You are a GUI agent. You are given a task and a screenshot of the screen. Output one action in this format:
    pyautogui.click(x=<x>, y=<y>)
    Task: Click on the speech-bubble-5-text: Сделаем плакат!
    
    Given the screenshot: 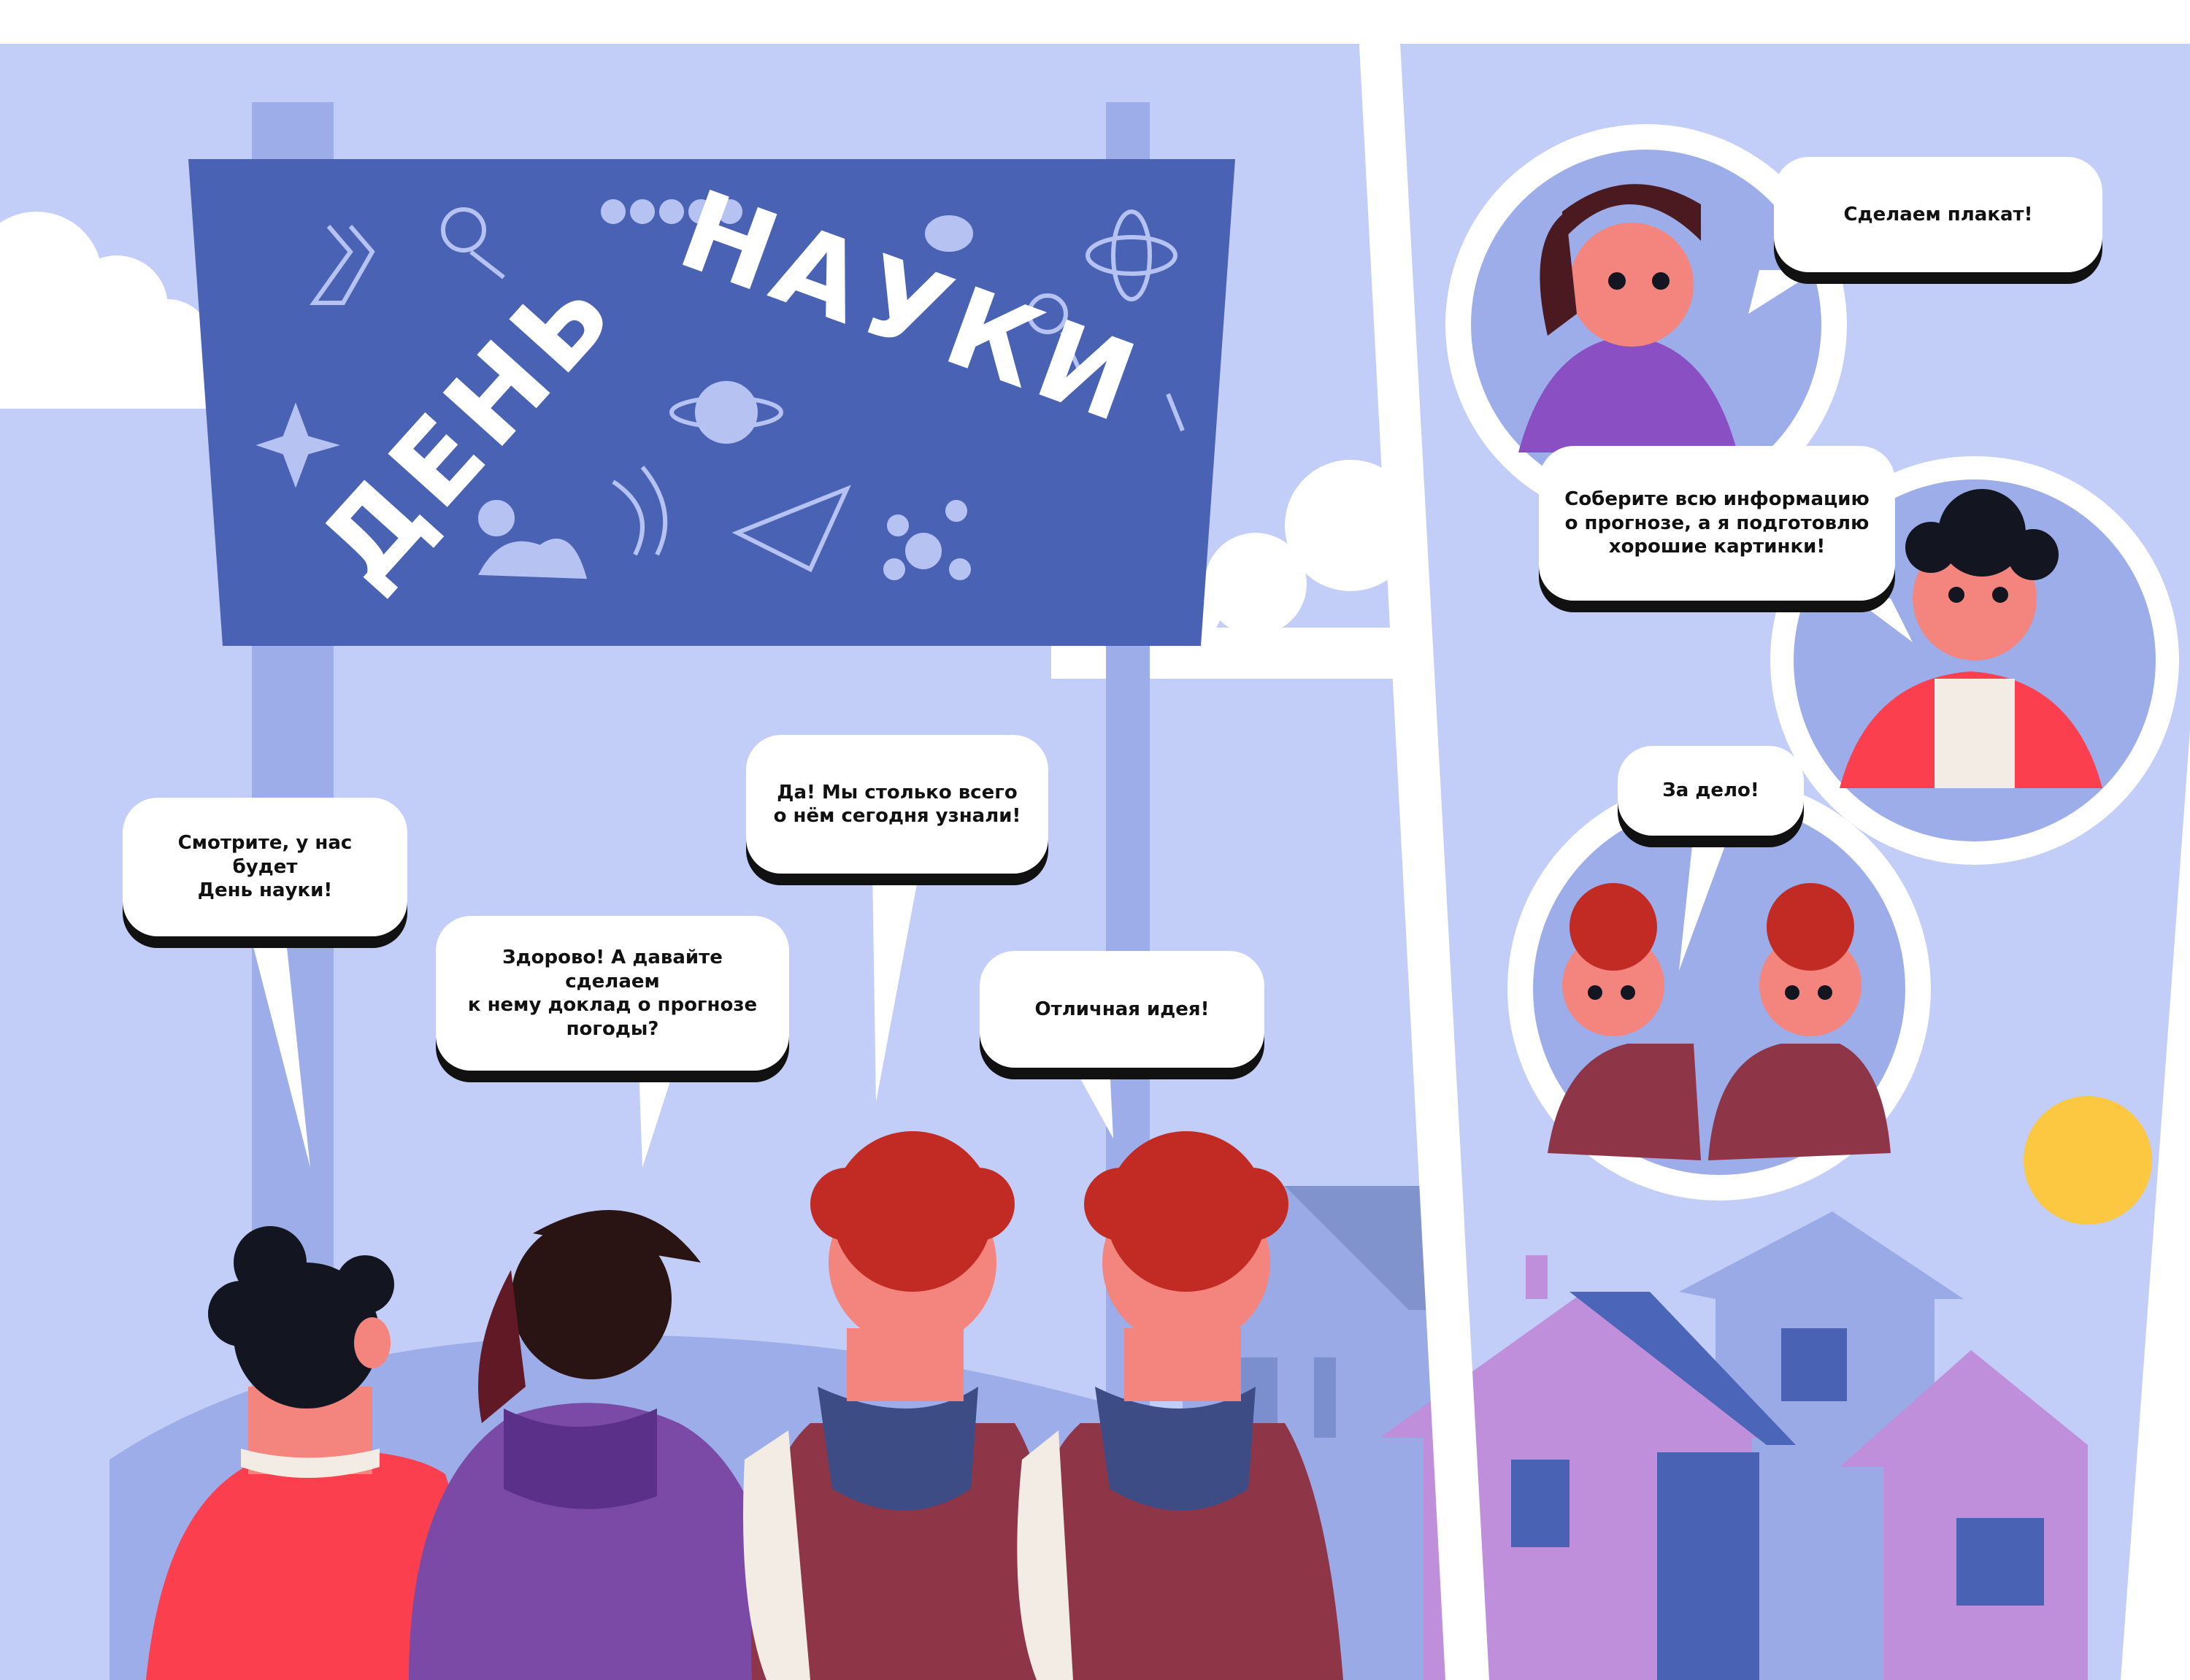 What is the action you would take?
    pyautogui.click(x=1938, y=215)
    